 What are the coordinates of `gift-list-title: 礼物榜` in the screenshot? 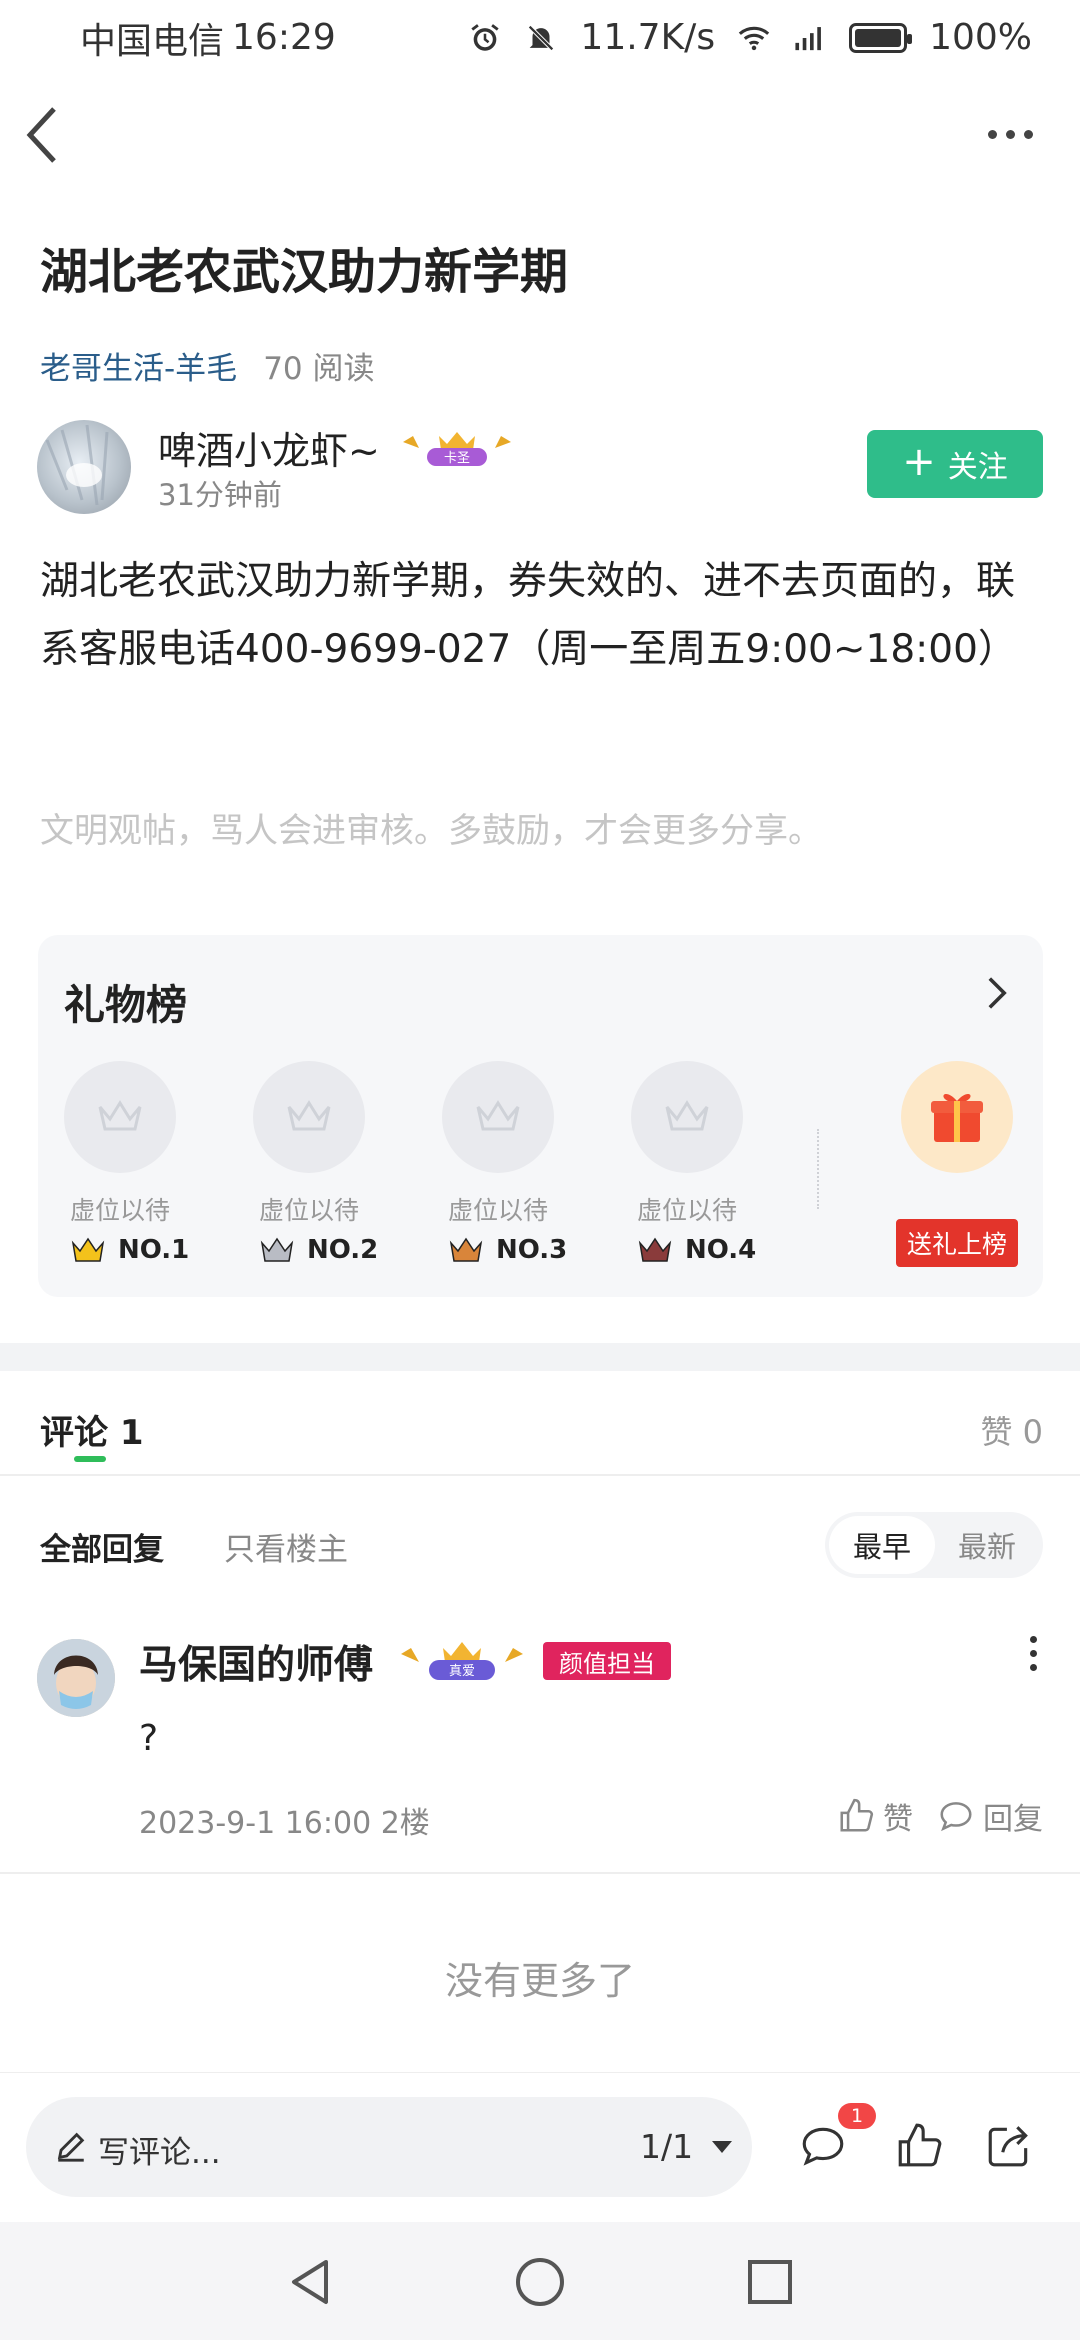 It's located at (125, 1005).